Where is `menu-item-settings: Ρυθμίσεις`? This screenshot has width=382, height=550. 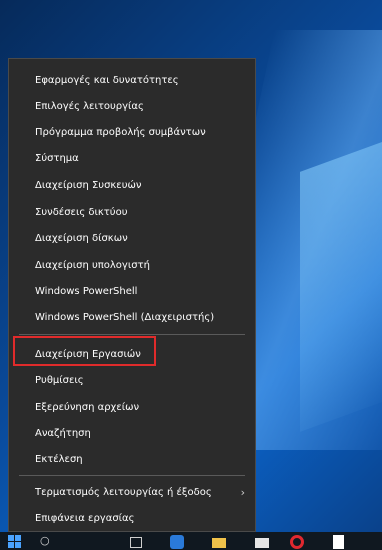 menu-item-settings: Ρυθμίσεις is located at coordinates (132, 380).